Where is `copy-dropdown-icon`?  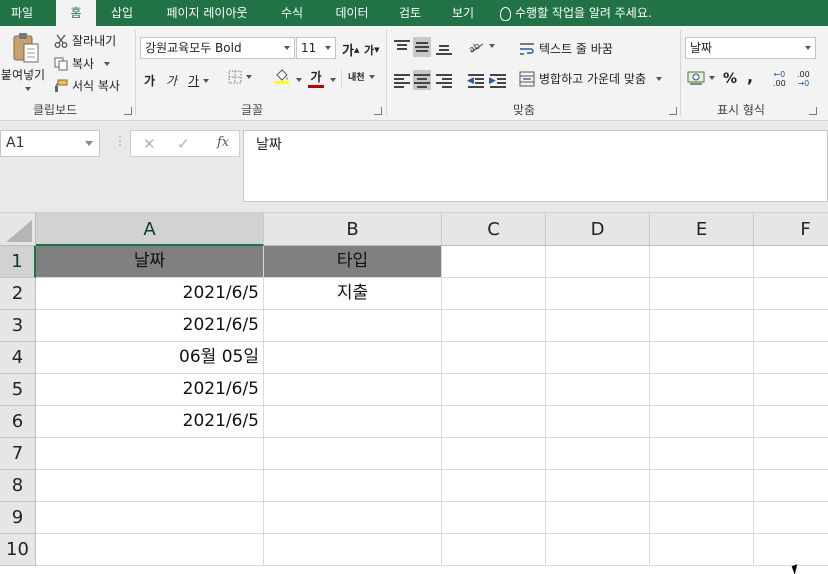 copy-dropdown-icon is located at coordinates (107, 63).